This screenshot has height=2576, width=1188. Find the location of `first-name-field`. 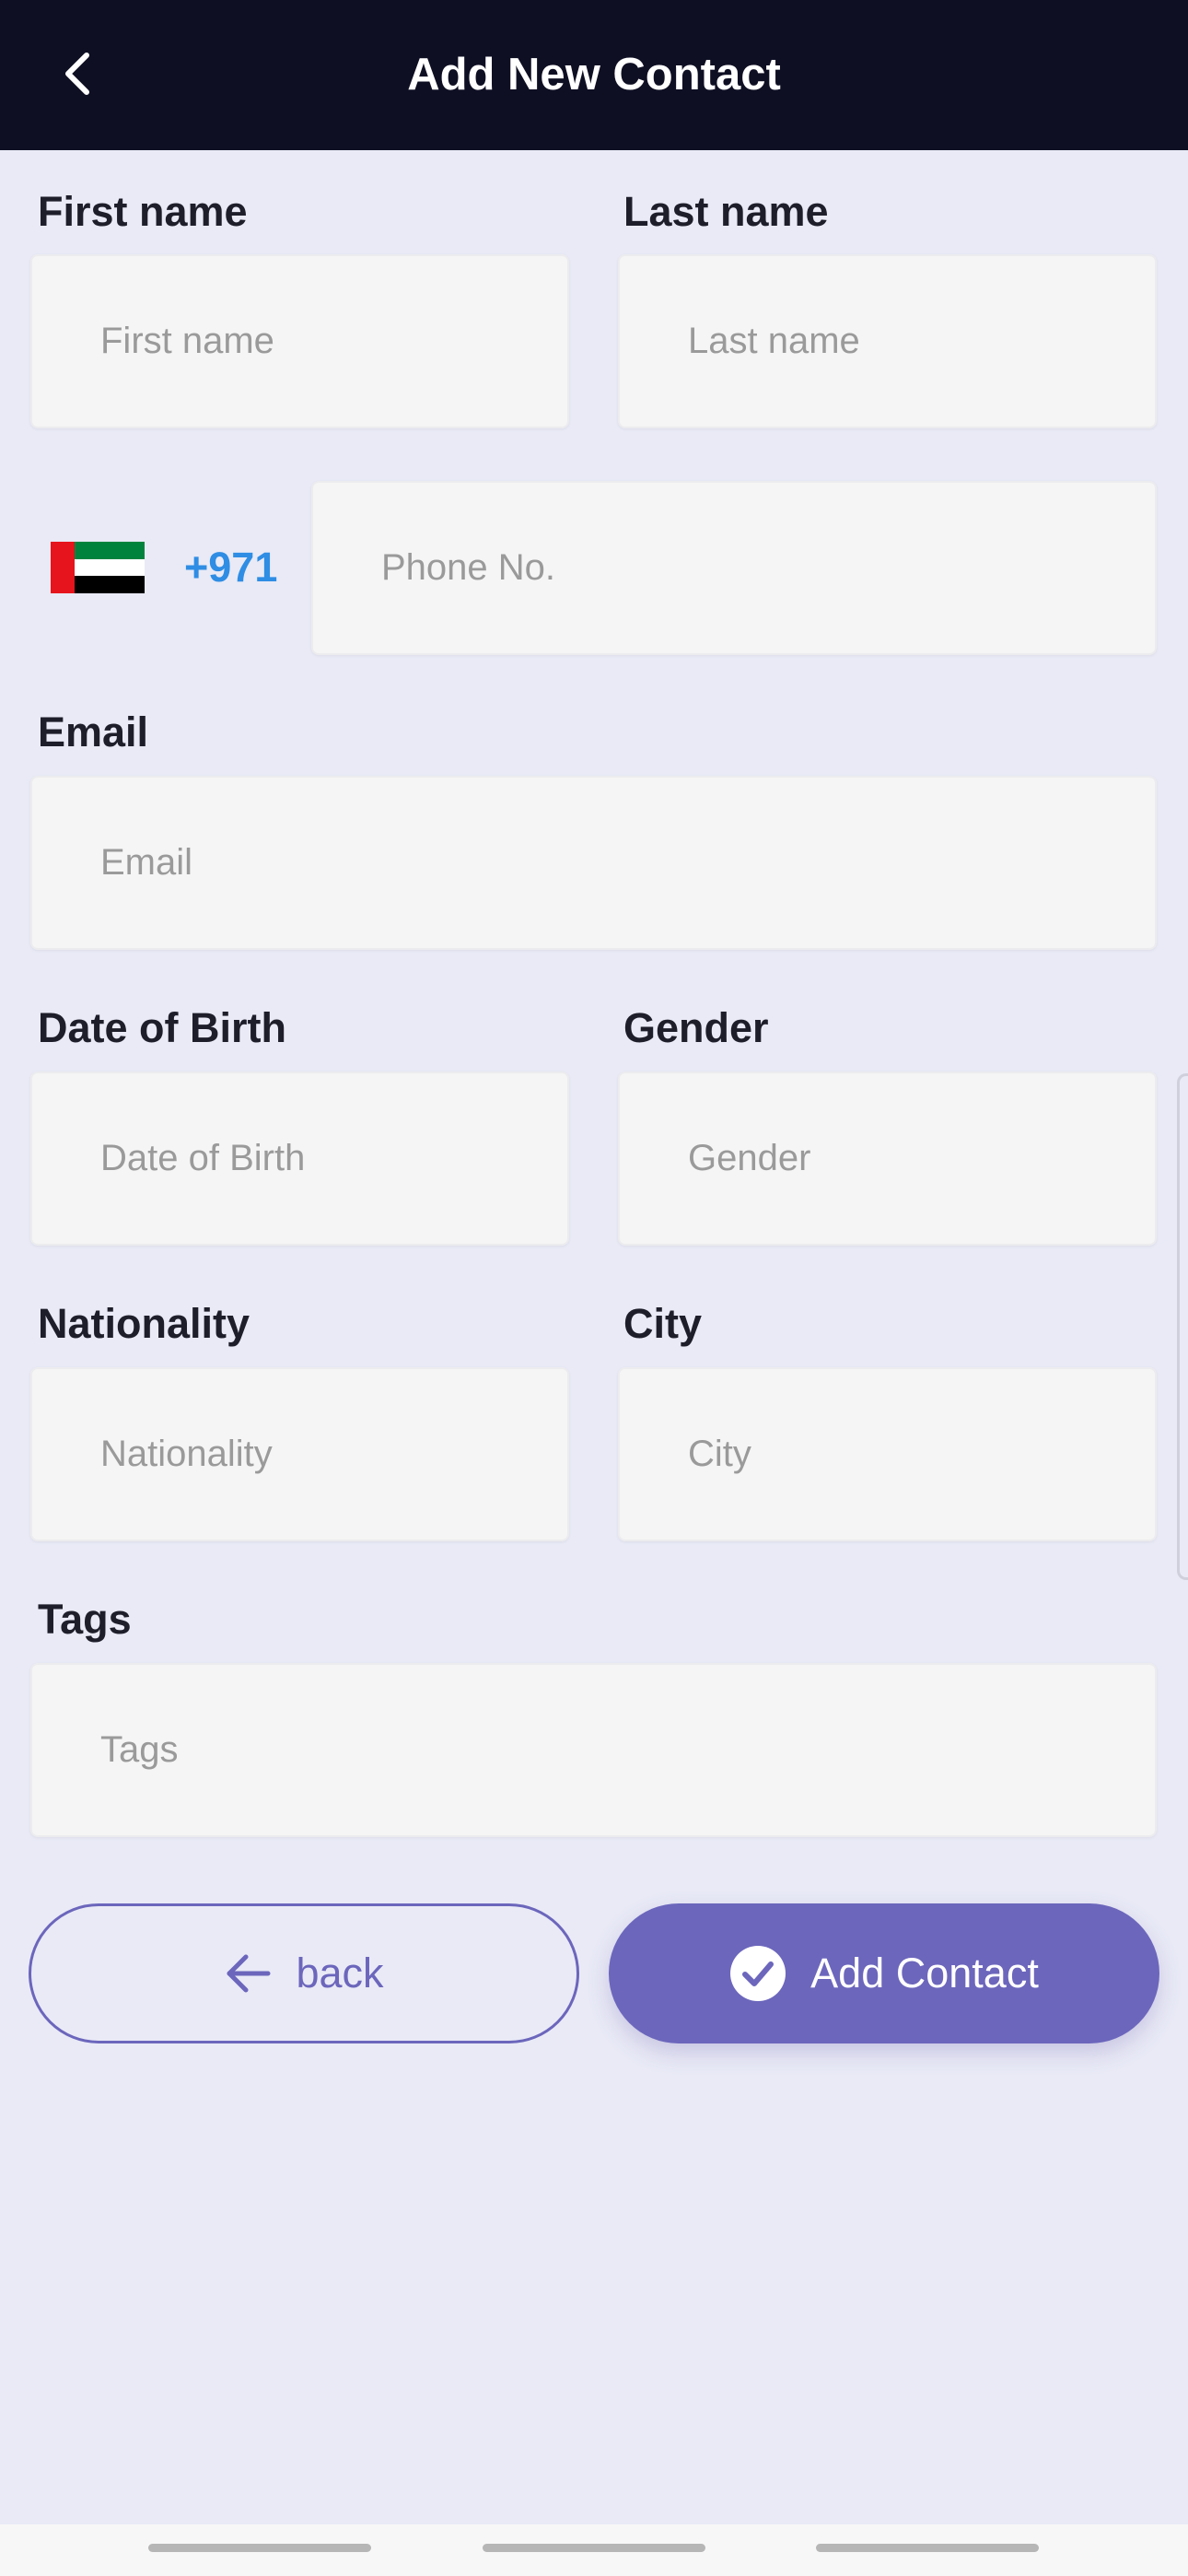

first-name-field is located at coordinates (299, 341).